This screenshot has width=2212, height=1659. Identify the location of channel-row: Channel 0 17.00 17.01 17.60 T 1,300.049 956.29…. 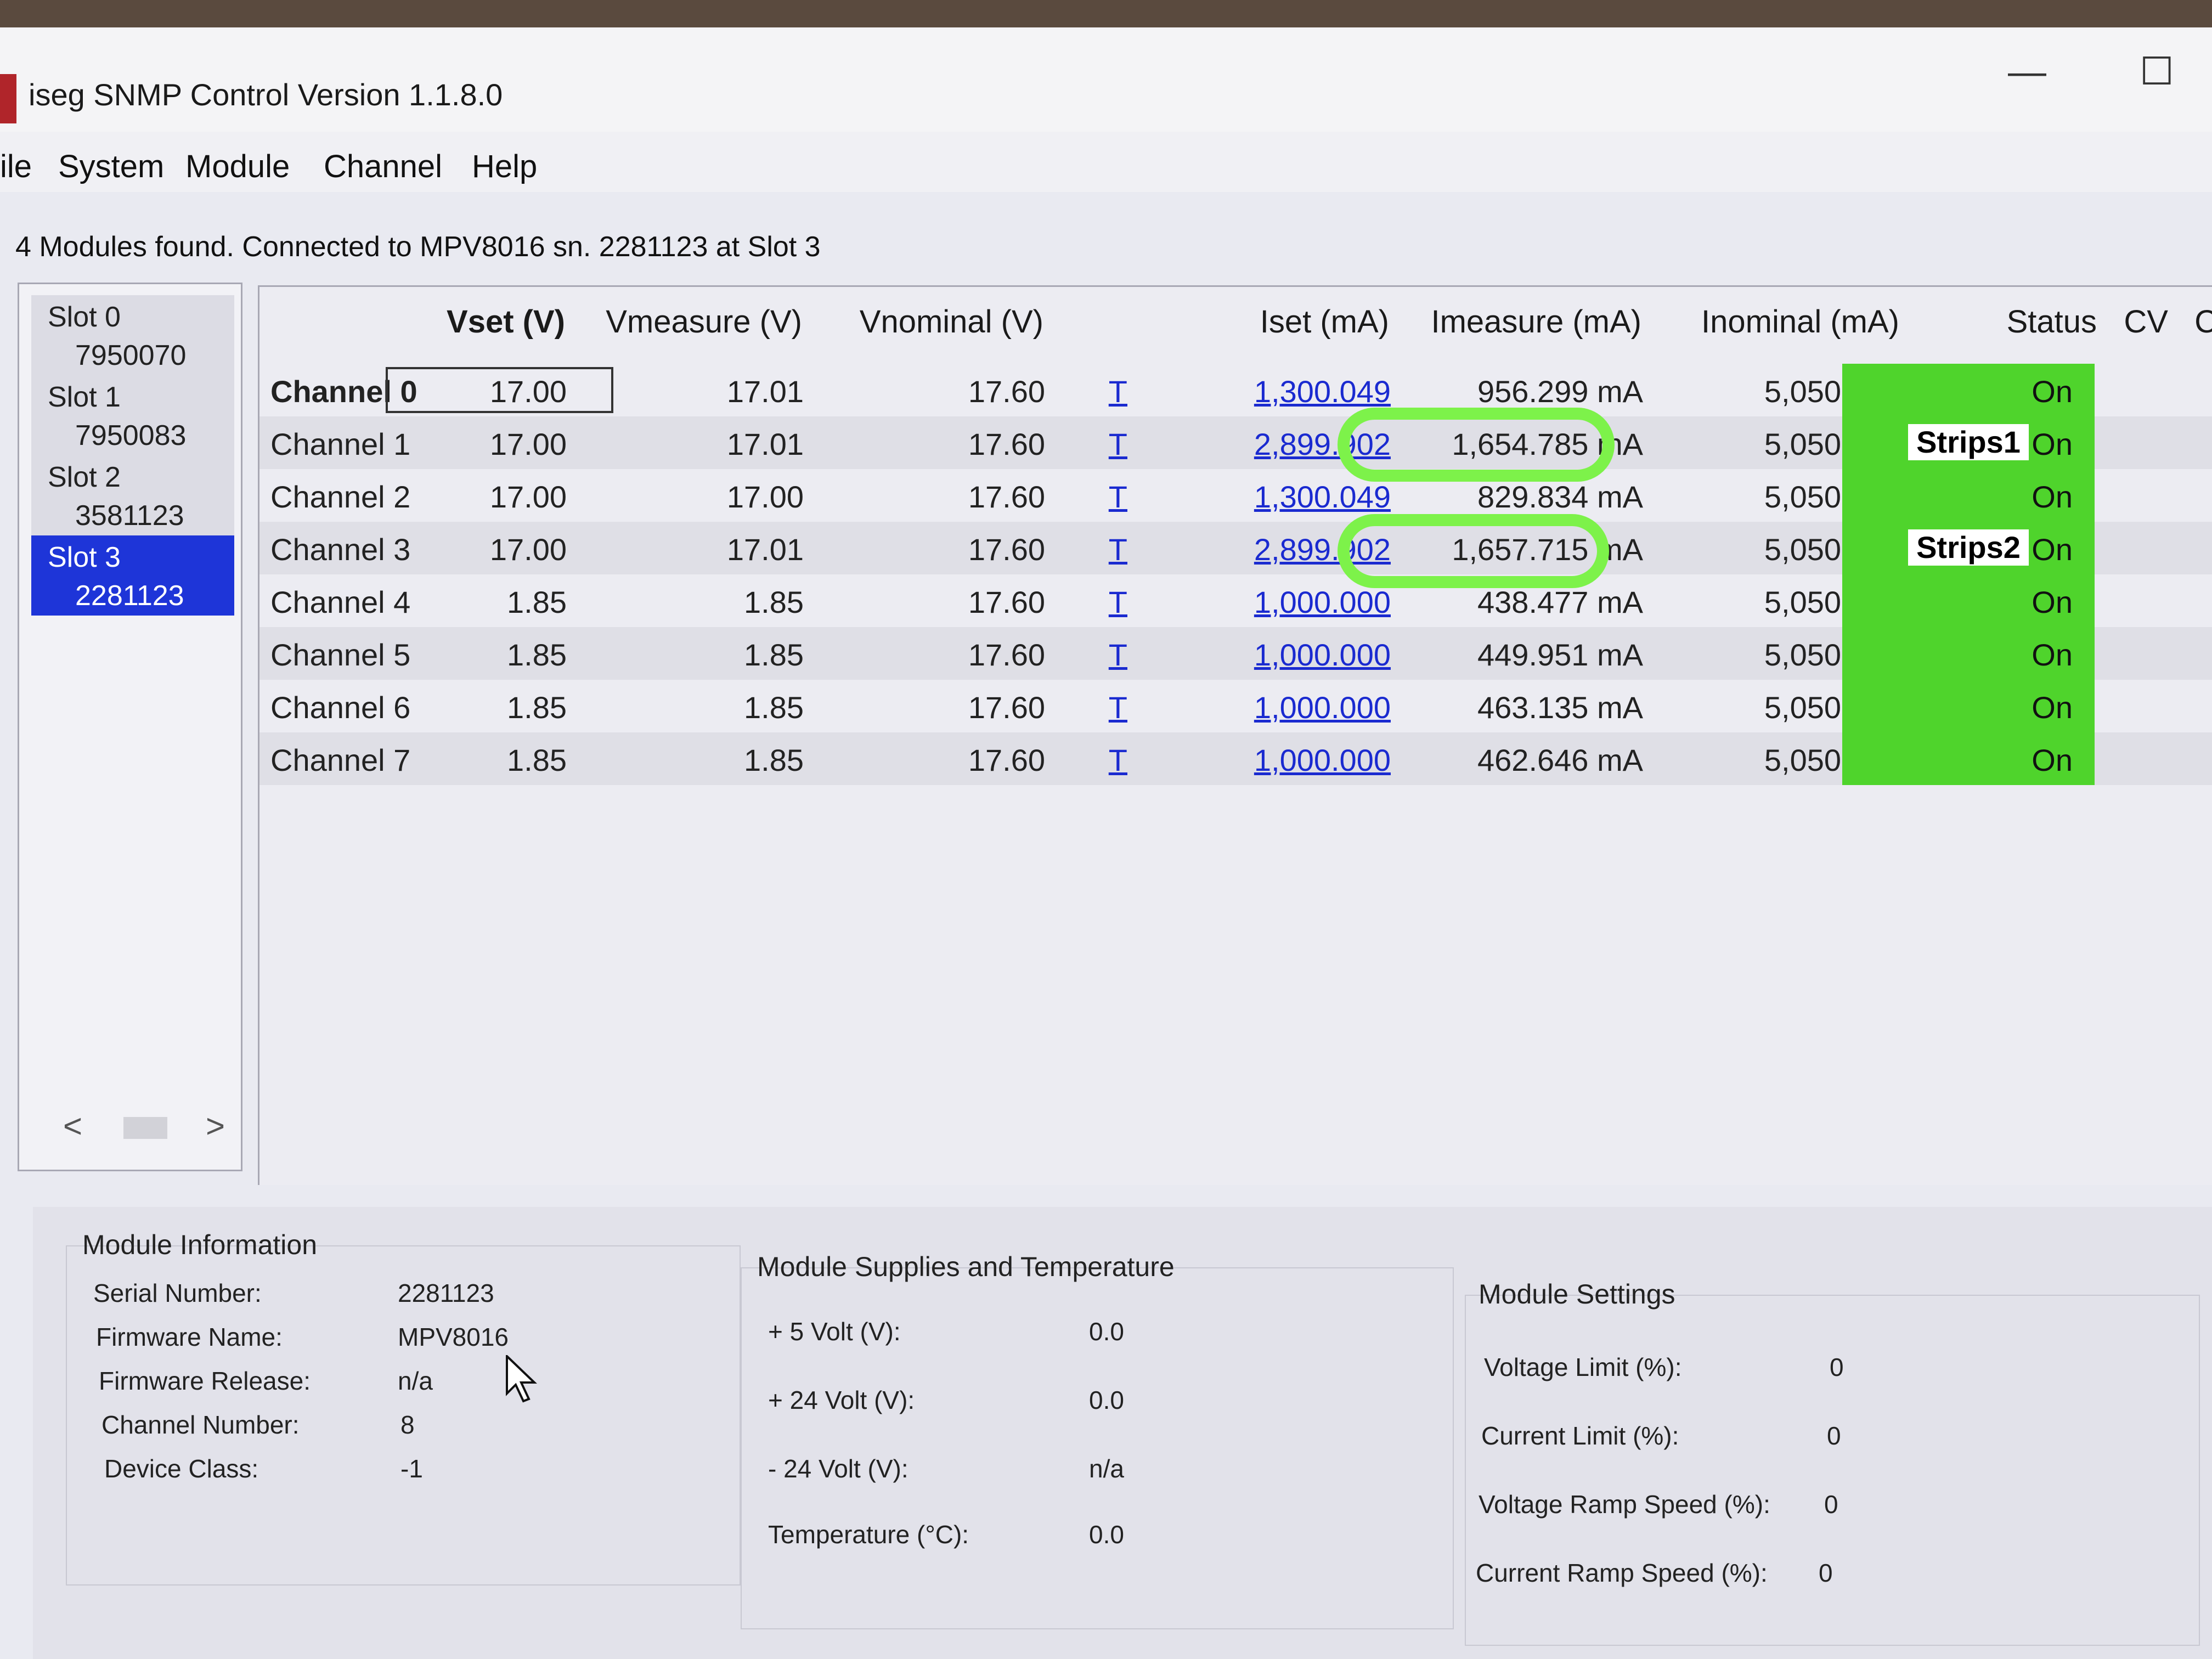
(1235, 390).